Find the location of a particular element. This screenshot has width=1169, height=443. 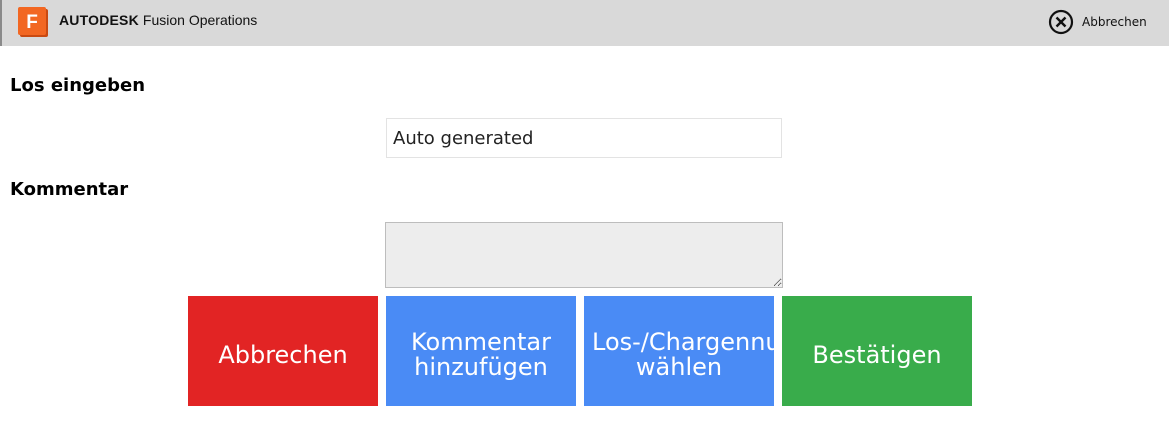

top-bar: F AUTODESK Fusion Operations Abbrechen is located at coordinates (584, 23).